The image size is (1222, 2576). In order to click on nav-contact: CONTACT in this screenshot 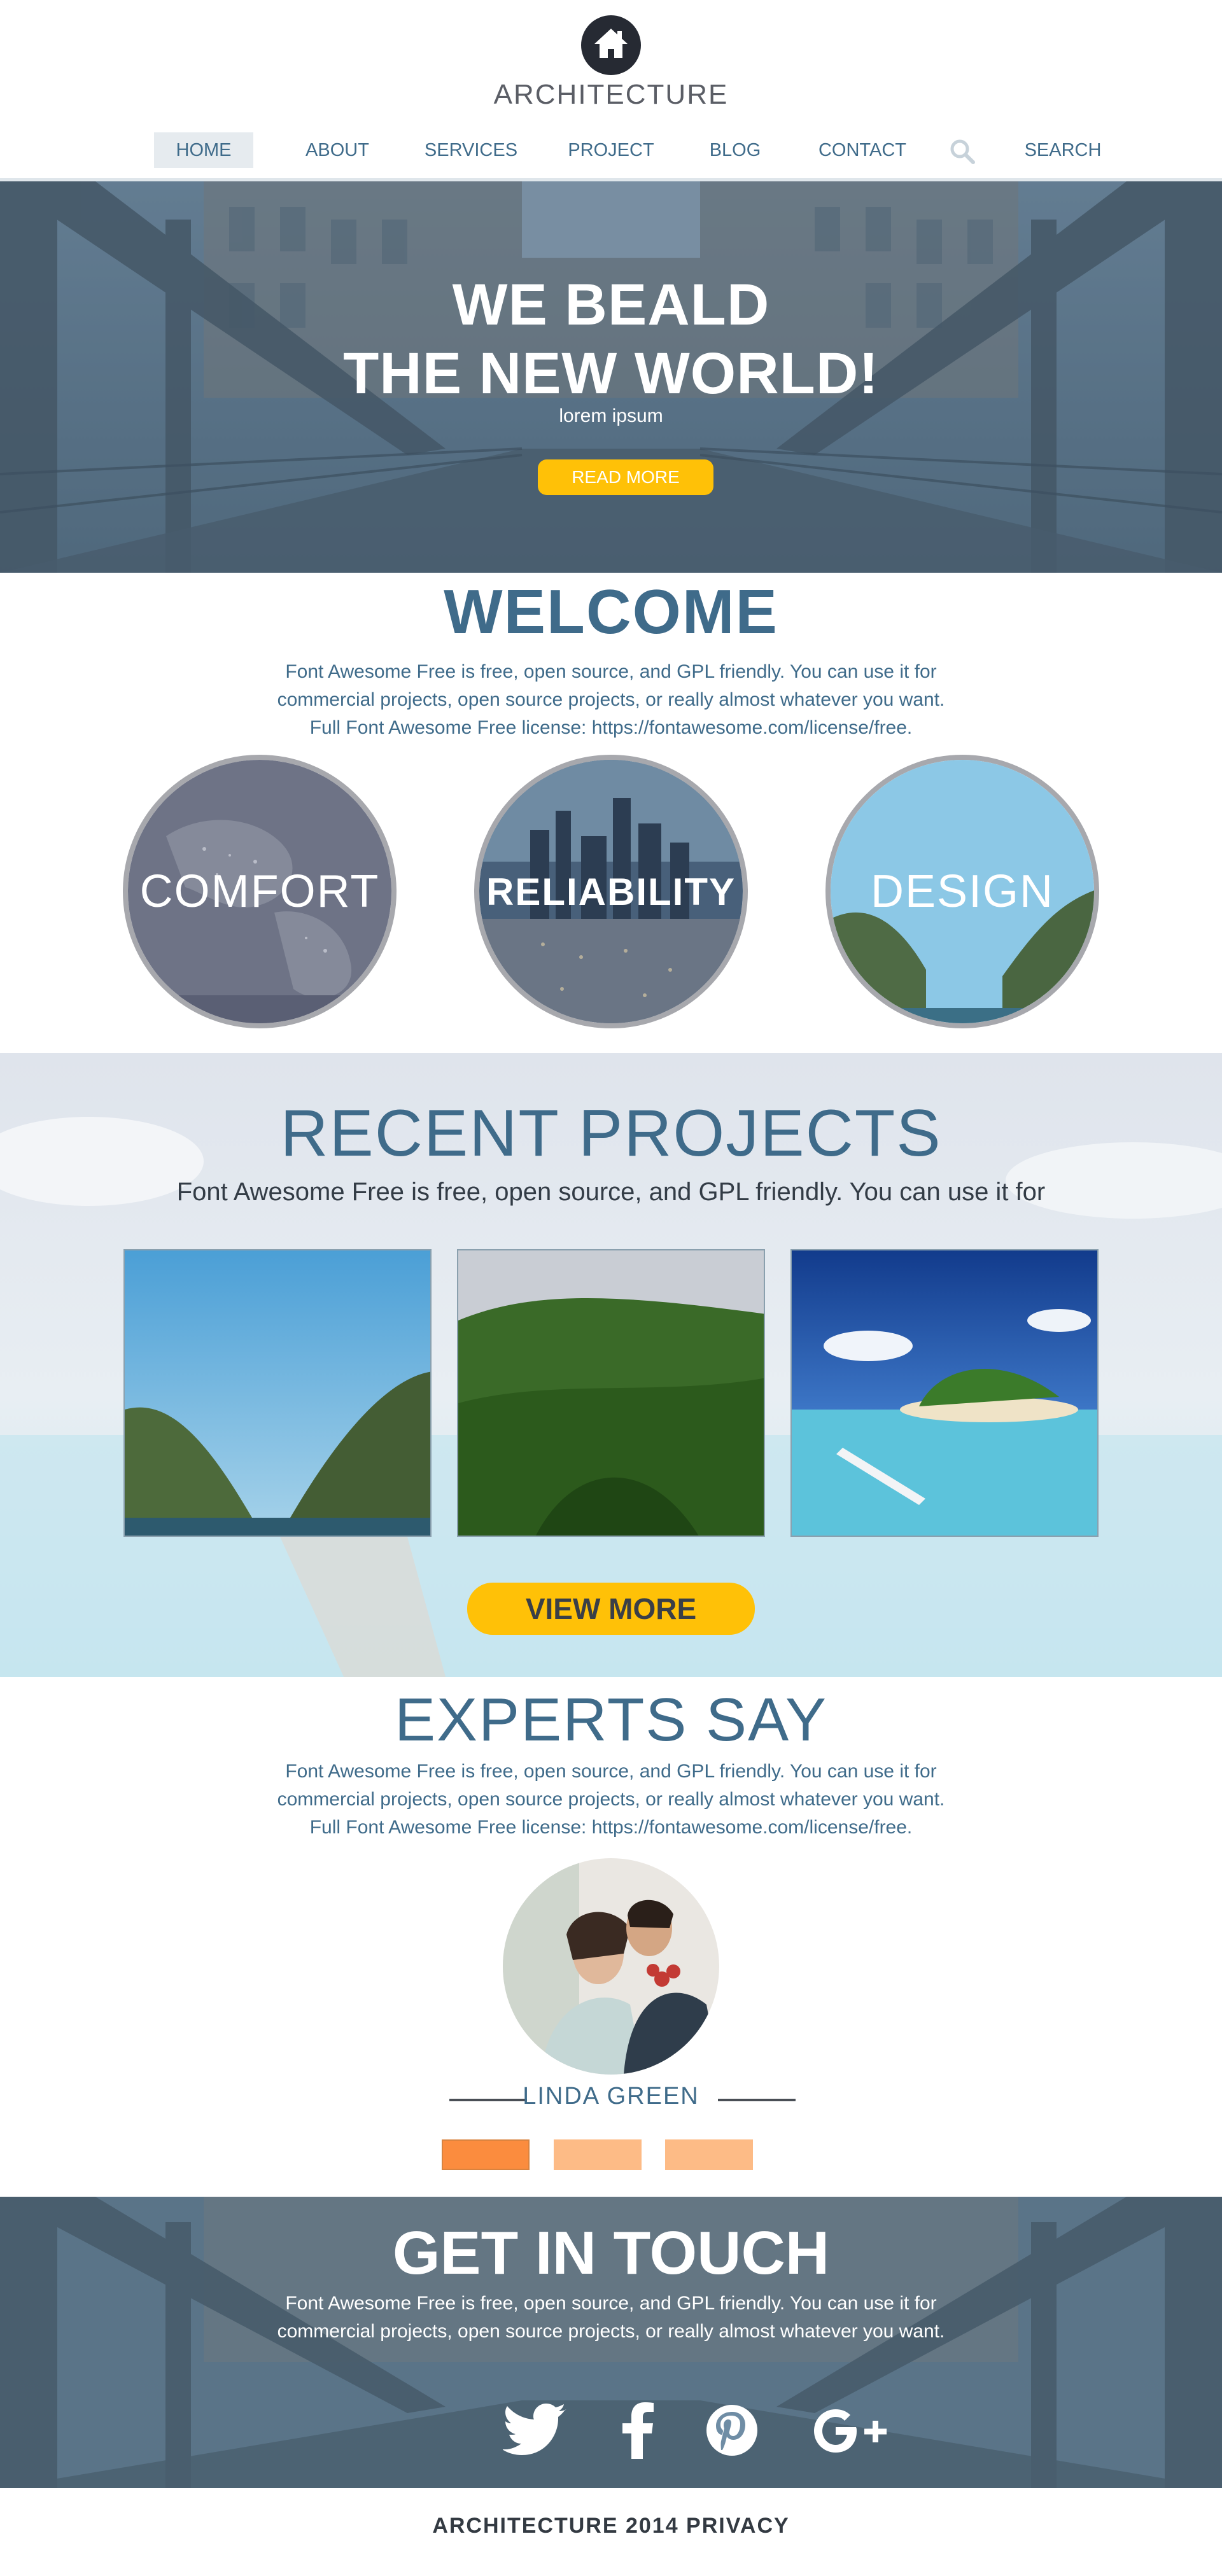, I will do `click(862, 150)`.